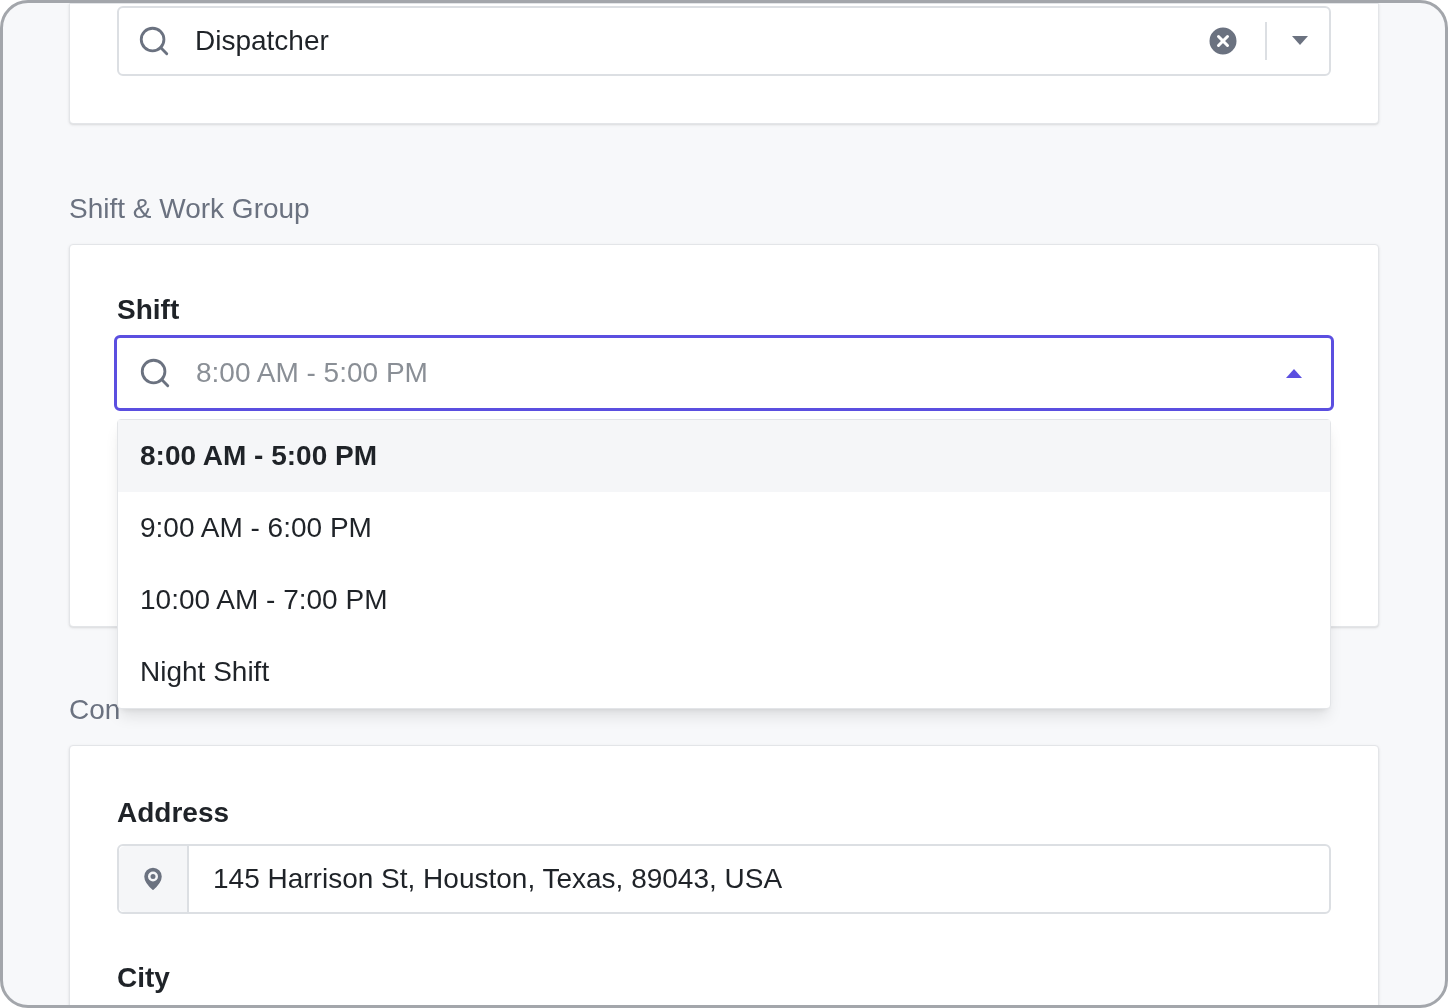 The height and width of the screenshot is (1008, 1448). What do you see at coordinates (724, 41) in the screenshot?
I see `search-select-field: Dispatcher` at bounding box center [724, 41].